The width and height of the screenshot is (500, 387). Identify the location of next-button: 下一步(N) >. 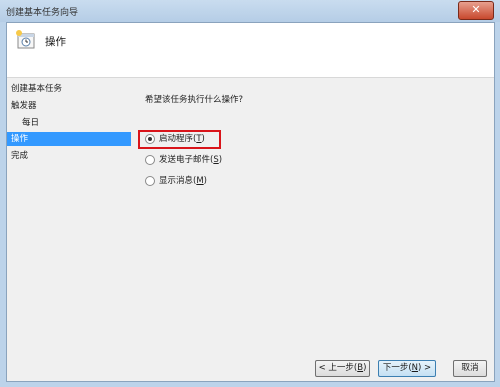
(407, 368).